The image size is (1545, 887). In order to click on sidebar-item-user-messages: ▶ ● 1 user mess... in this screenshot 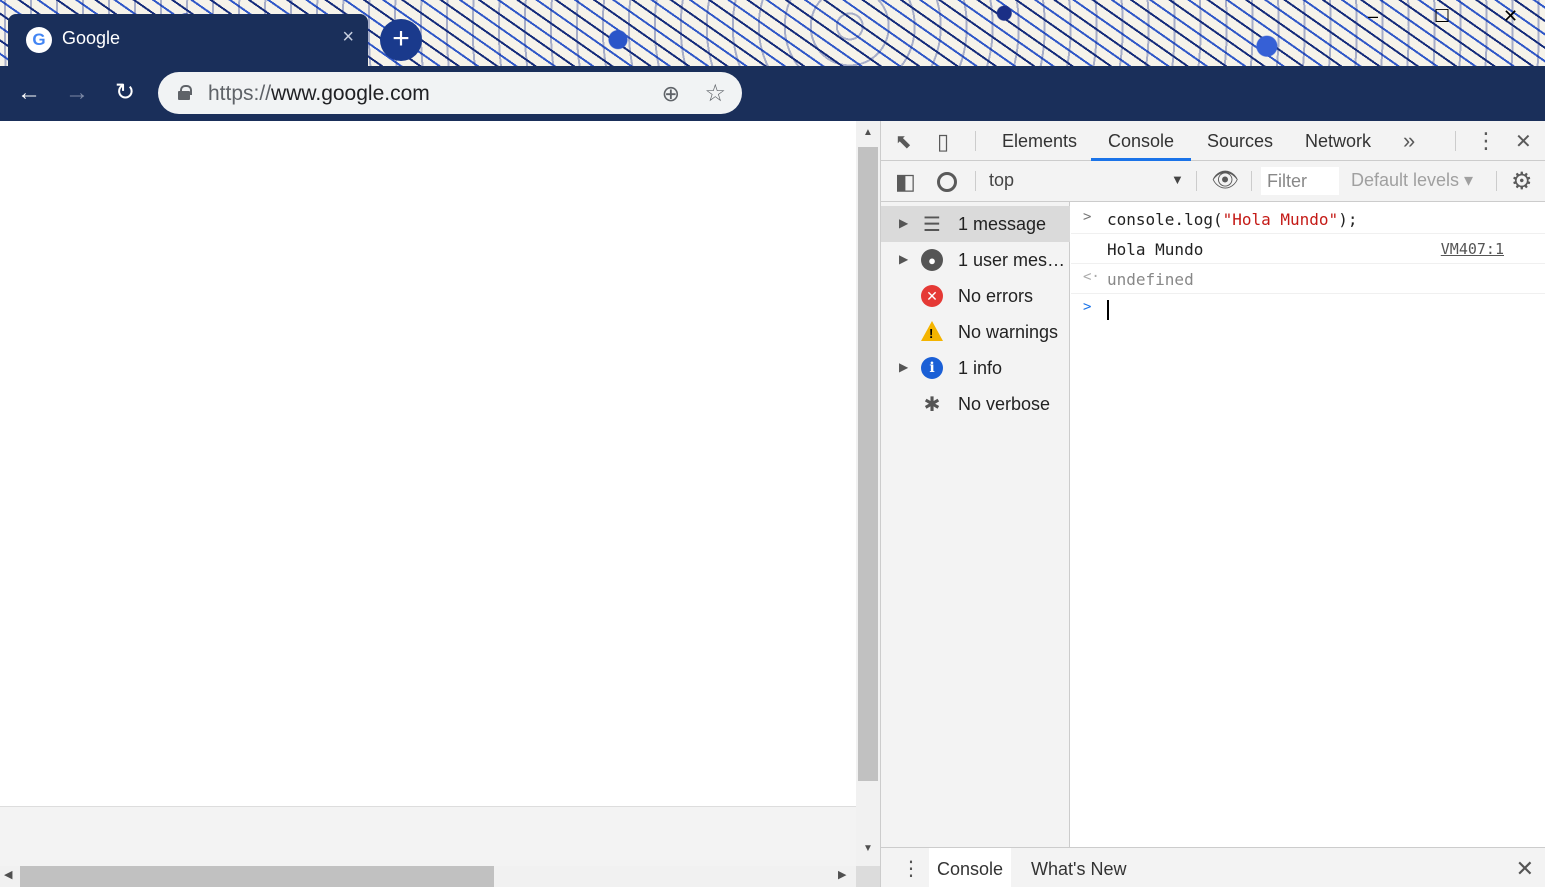, I will do `click(975, 260)`.